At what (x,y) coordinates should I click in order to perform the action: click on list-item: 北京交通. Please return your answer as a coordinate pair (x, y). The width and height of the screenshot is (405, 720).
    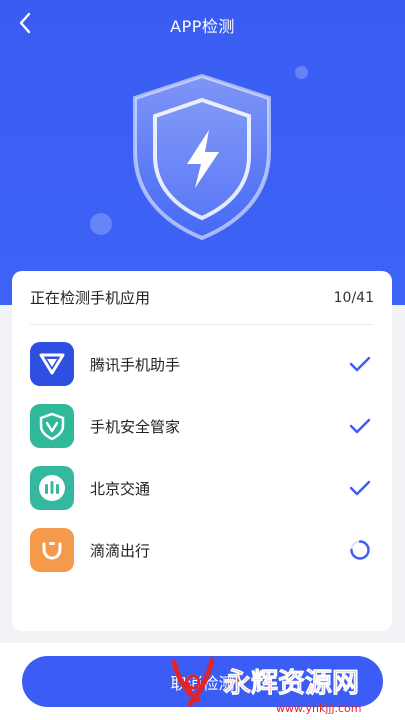
    Looking at the image, I should click on (202, 488).